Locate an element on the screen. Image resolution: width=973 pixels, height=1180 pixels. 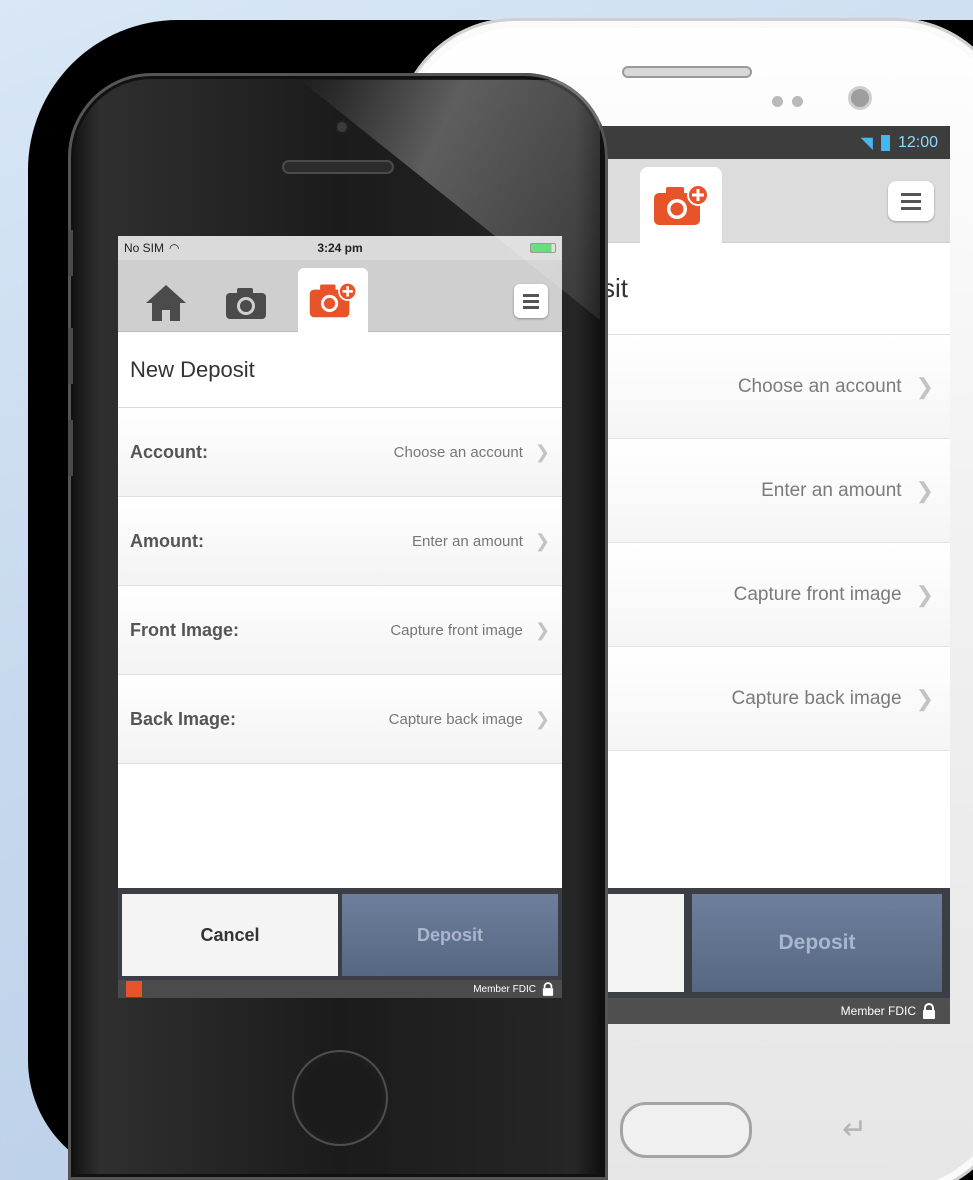
android-footer: Member FDIC is located at coordinates (770, 1011).